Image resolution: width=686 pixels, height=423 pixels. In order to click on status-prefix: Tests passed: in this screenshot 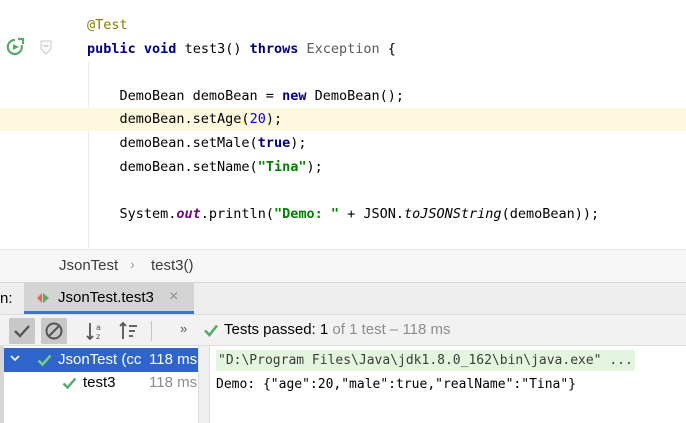, I will do `click(272, 329)`.